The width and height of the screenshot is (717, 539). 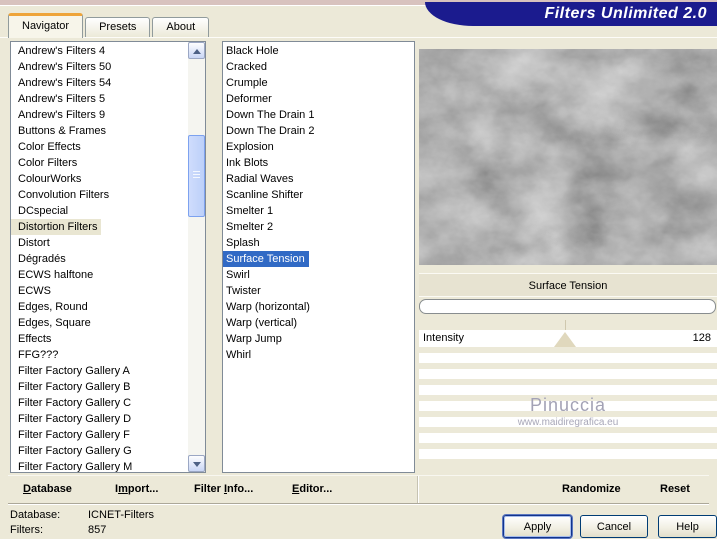 I want to click on category-item: Andrew's Filters 4, so click(x=99, y=51).